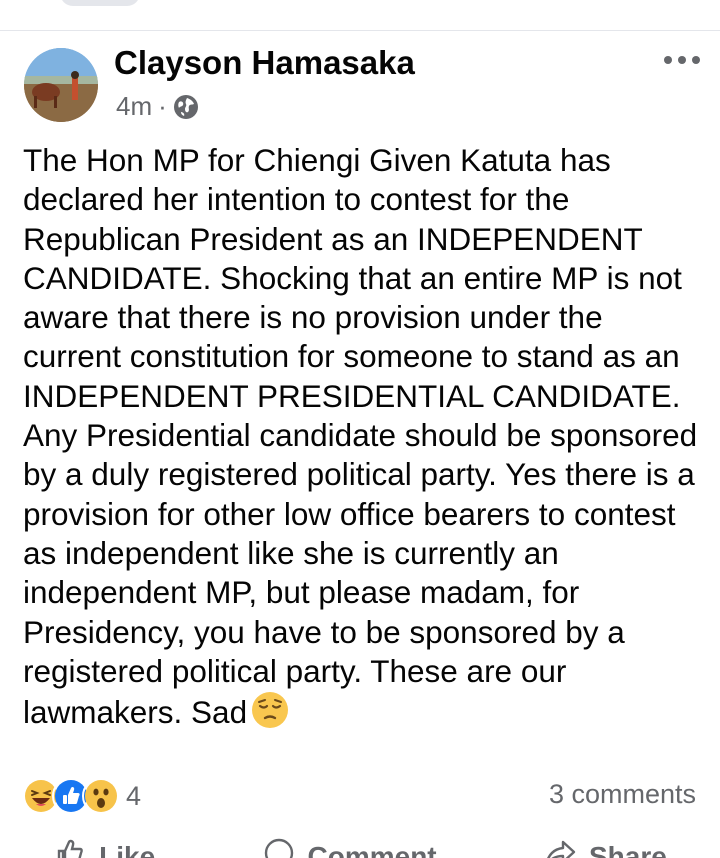 The height and width of the screenshot is (858, 720). I want to click on more-options-icon, so click(682, 60).